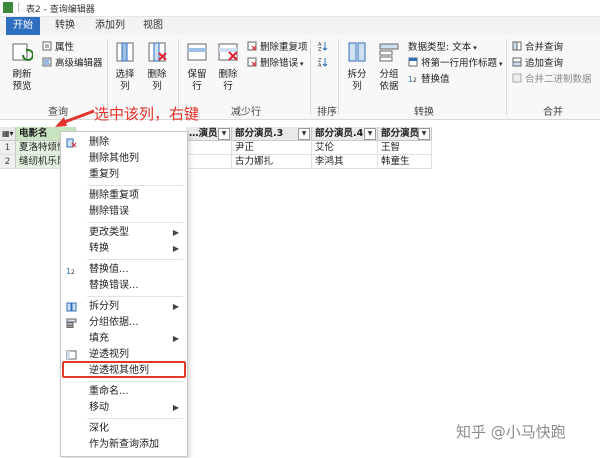  What do you see at coordinates (544, 47) in the screenshot?
I see `merge-queries-label: 合并查询` at bounding box center [544, 47].